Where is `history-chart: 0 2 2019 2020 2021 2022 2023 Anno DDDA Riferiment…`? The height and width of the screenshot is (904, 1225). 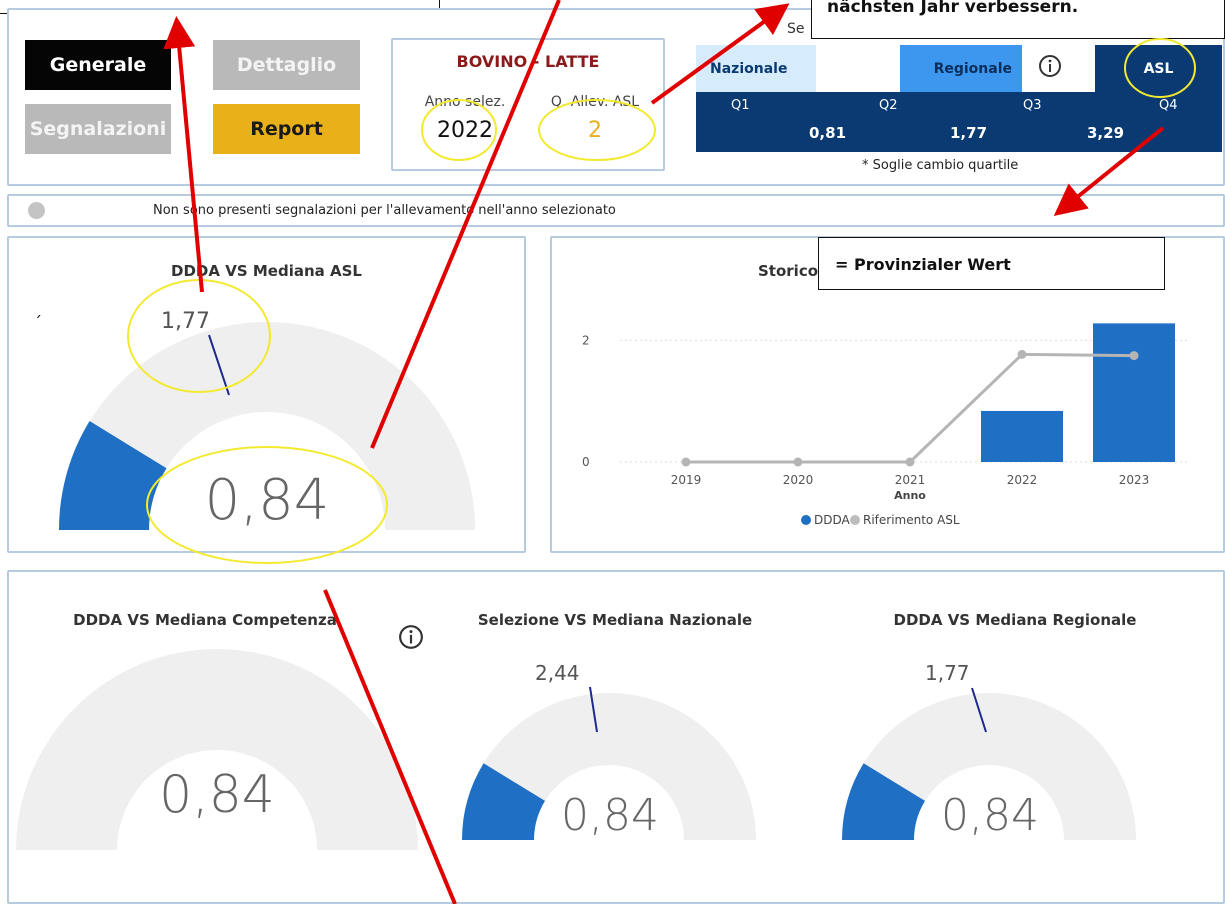
history-chart: 0 2 2019 2020 2021 2022 2023 Anno DDDA Riferiment… is located at coordinates (886, 425).